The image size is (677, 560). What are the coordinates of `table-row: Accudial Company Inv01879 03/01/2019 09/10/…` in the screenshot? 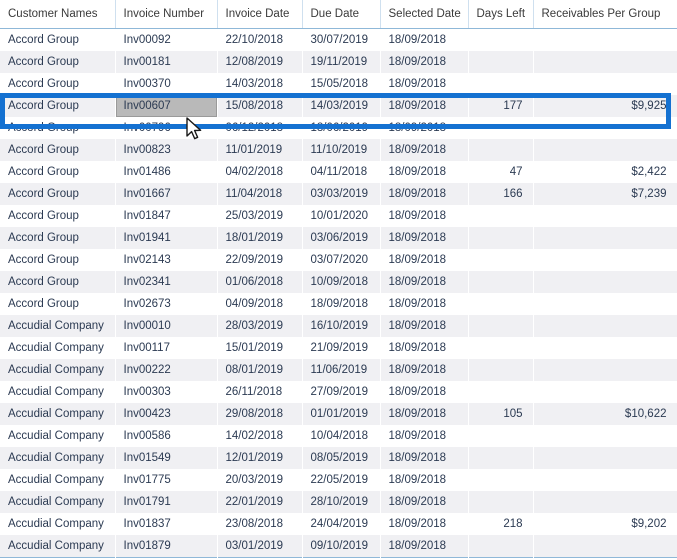 It's located at (338, 546).